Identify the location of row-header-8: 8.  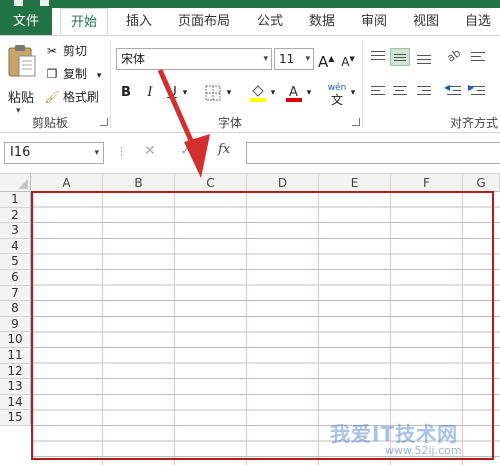
(15, 309).